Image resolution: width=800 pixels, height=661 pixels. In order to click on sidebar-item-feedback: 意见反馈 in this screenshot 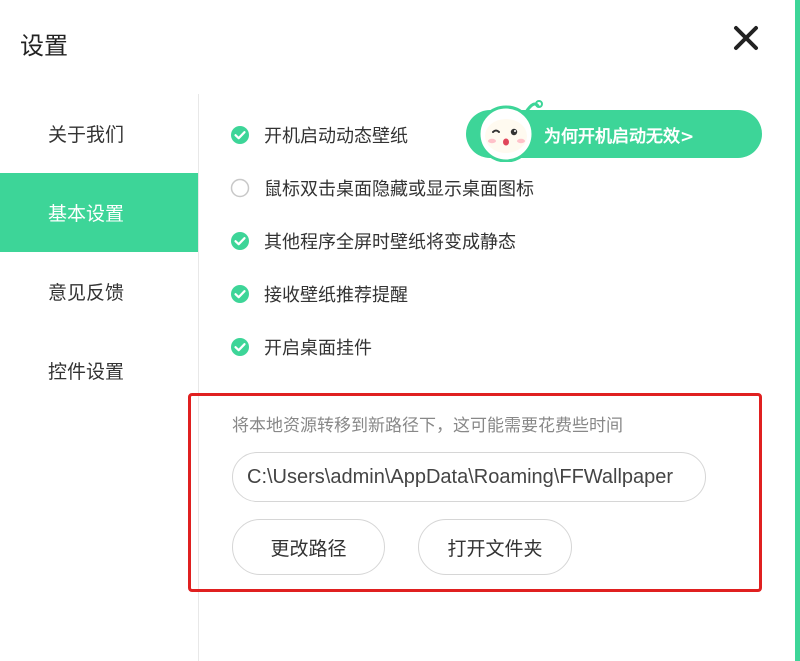, I will do `click(99, 291)`.